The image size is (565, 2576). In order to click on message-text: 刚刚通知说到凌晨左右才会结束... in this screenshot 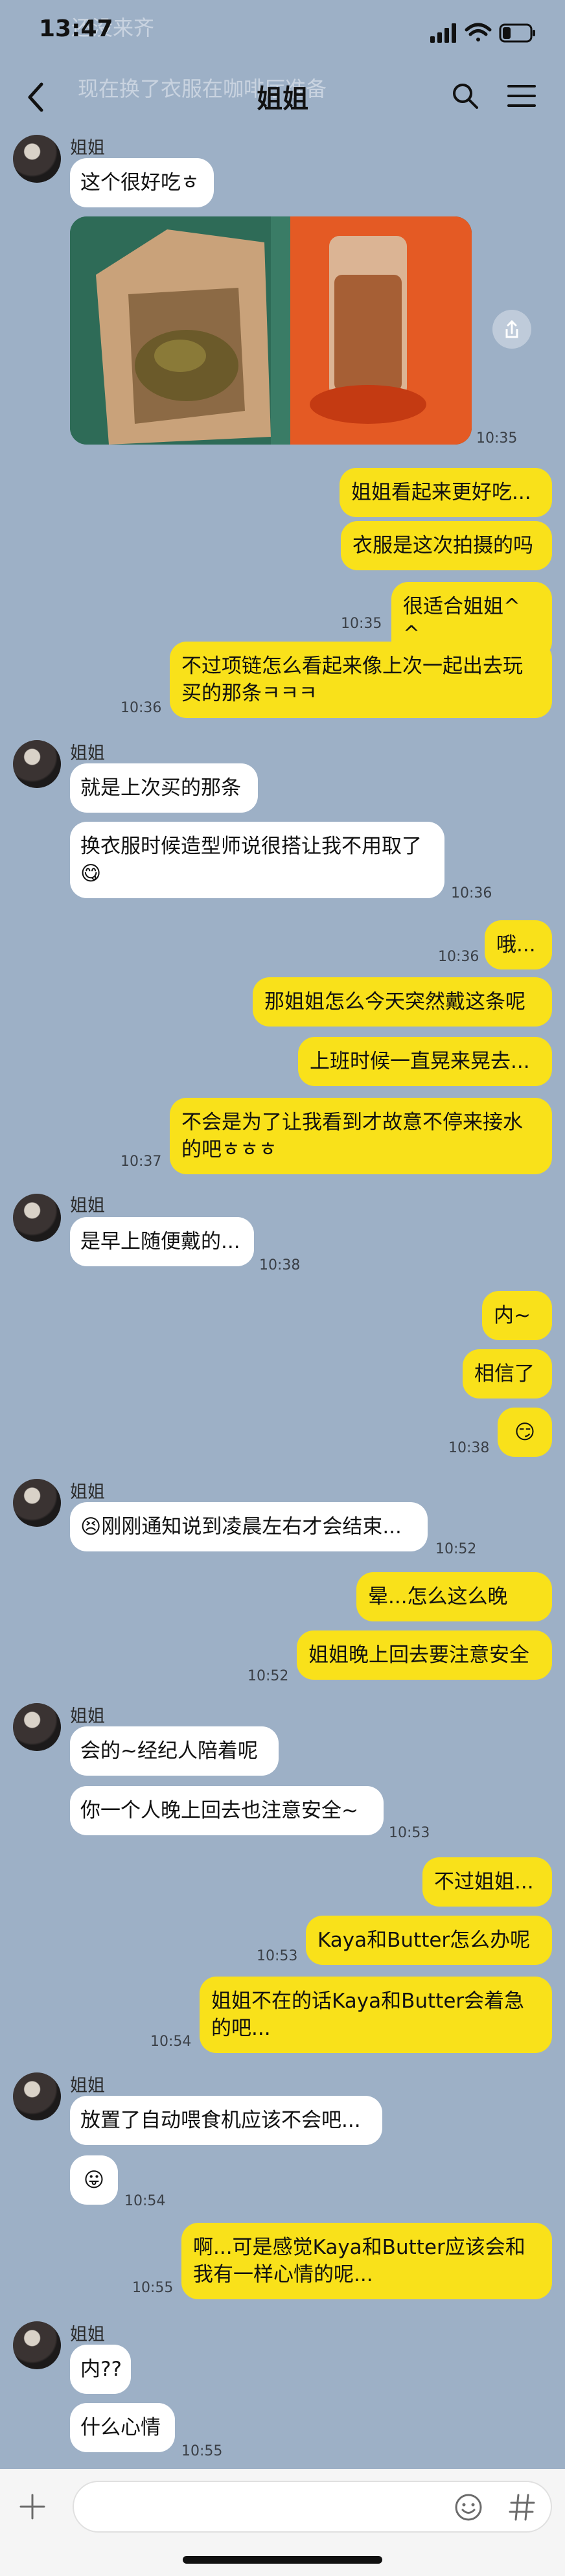, I will do `click(251, 1526)`.